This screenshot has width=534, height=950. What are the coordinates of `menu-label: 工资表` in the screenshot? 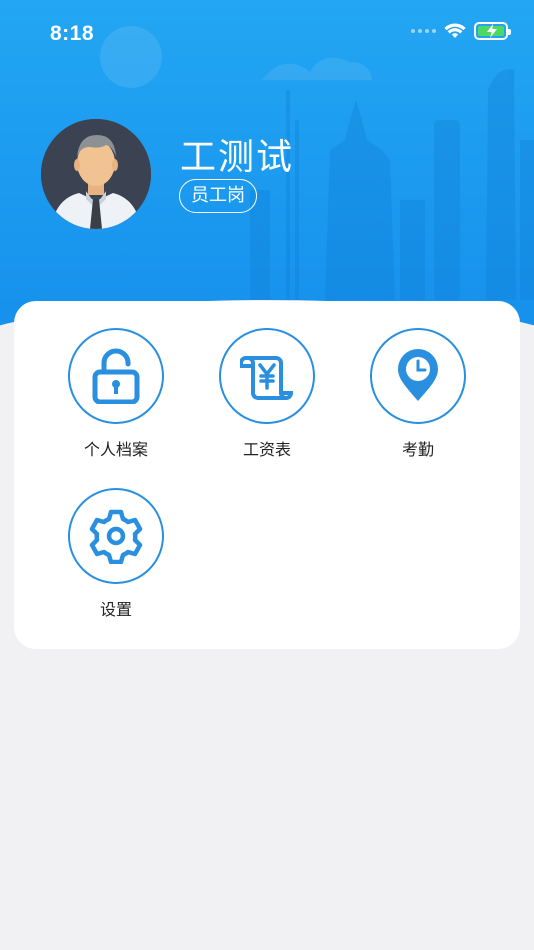 It's located at (266, 449).